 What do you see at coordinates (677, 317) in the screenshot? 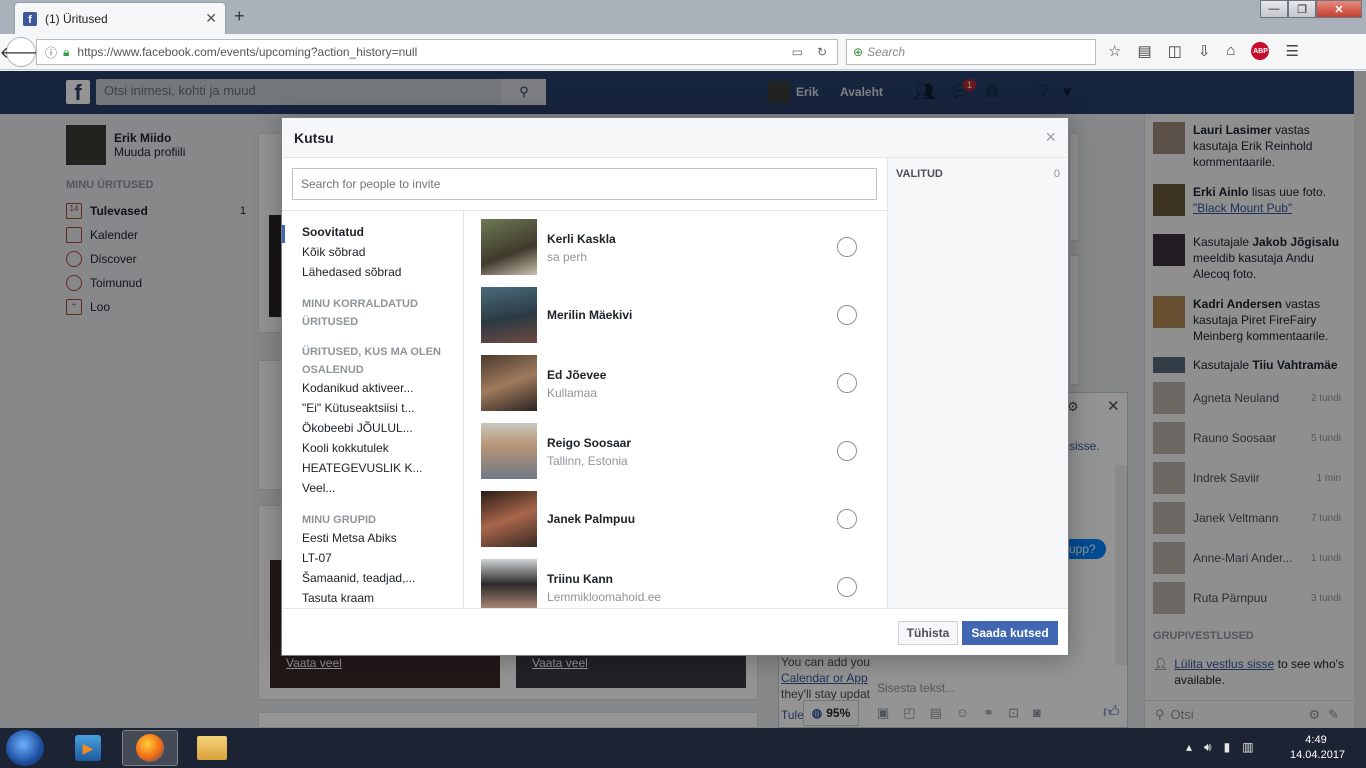
I see `person-row: Merilin Mäekivi` at bounding box center [677, 317].